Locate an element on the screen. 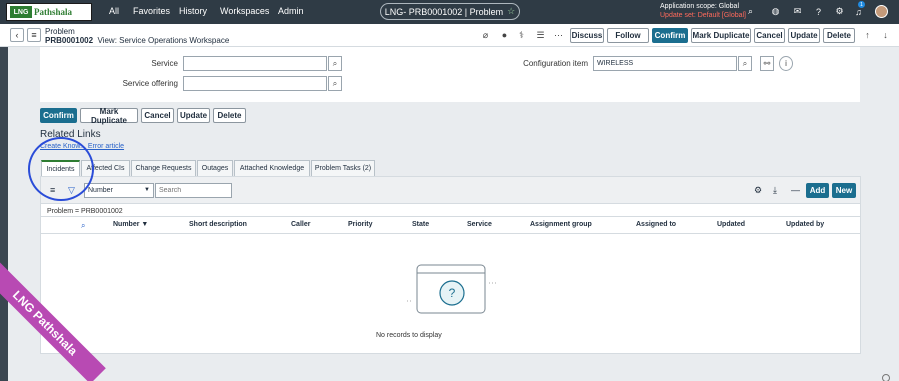 This screenshot has width=899, height=381. search-icon: ⌕ is located at coordinates (750, 11).